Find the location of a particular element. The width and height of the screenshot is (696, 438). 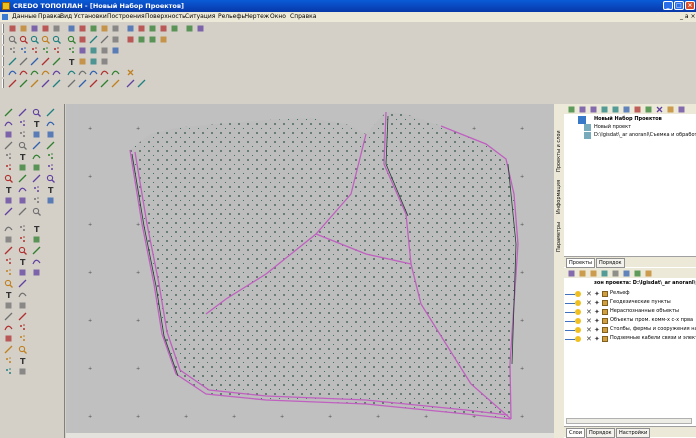

properties-icon is located at coordinates (681, 109).